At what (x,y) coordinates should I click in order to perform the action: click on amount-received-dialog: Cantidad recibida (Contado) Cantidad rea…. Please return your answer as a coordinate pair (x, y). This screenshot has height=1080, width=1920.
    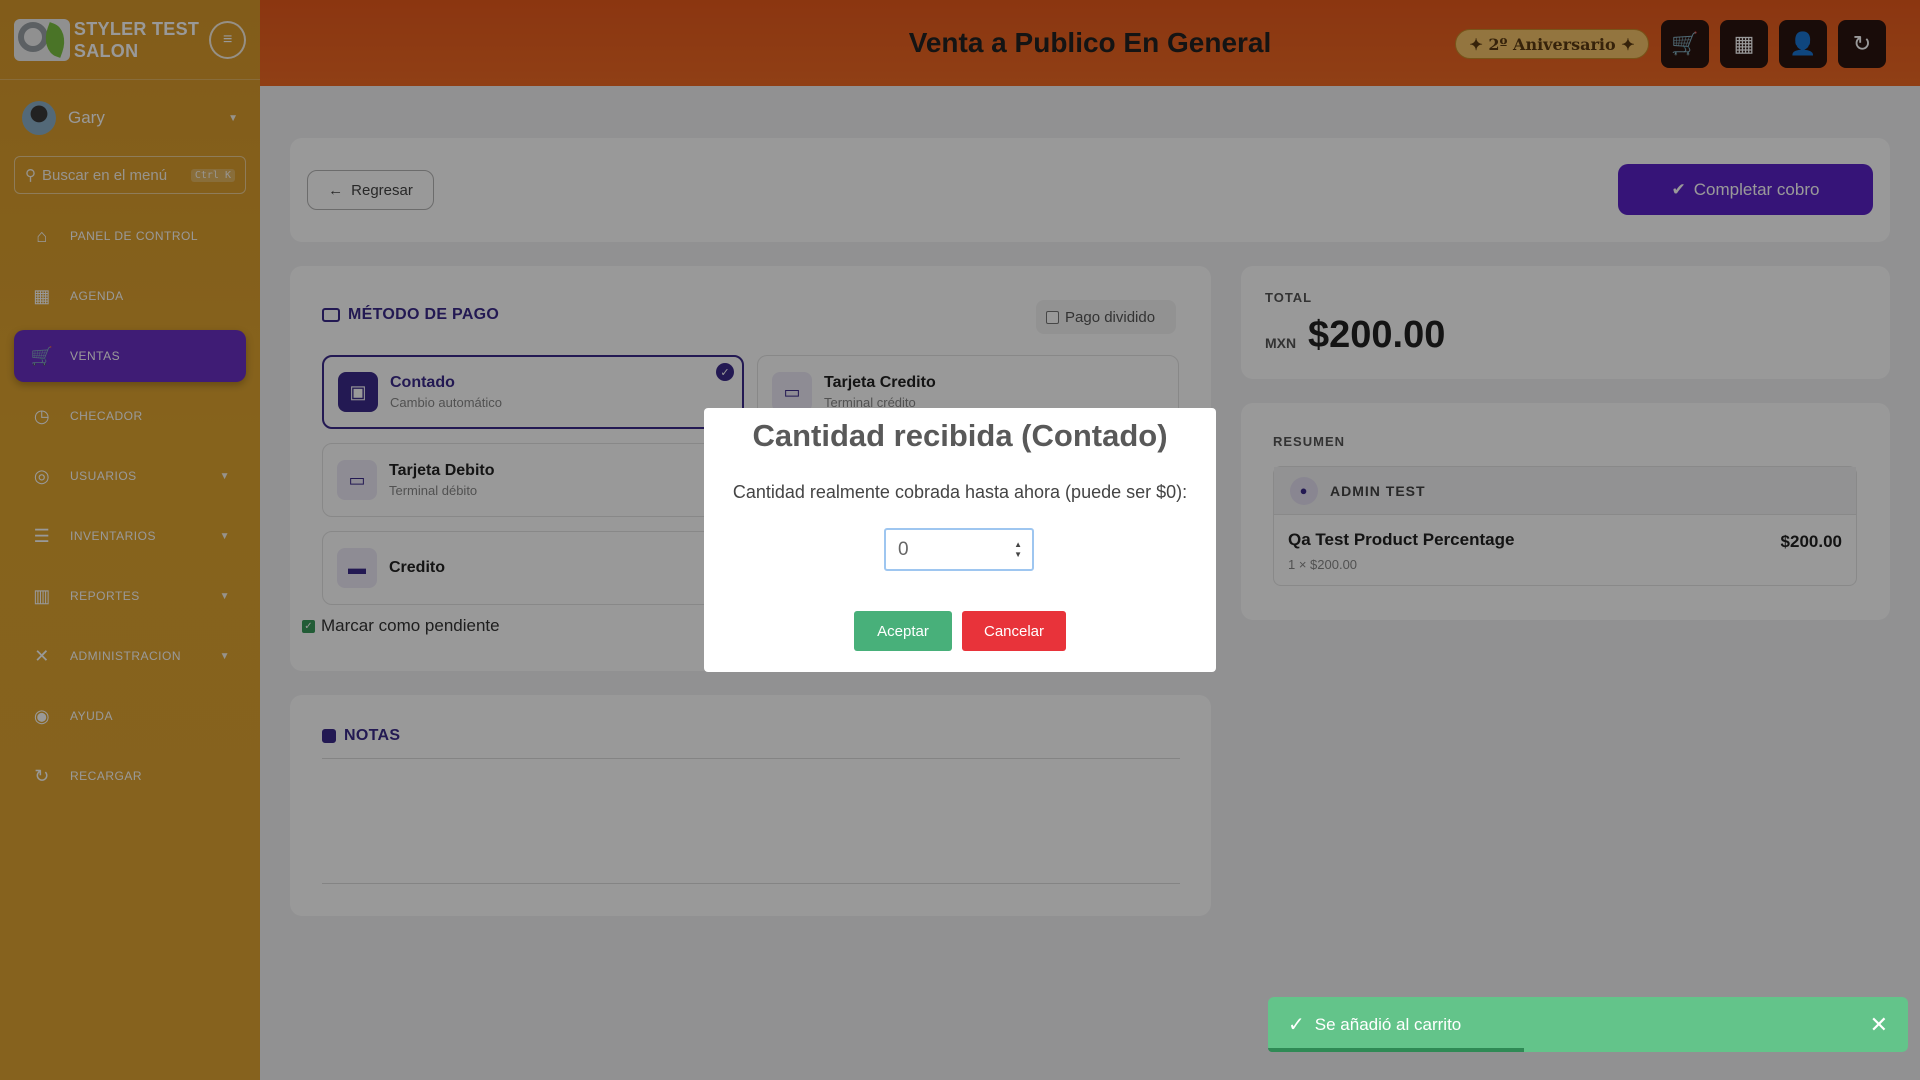
    Looking at the image, I should click on (960, 540).